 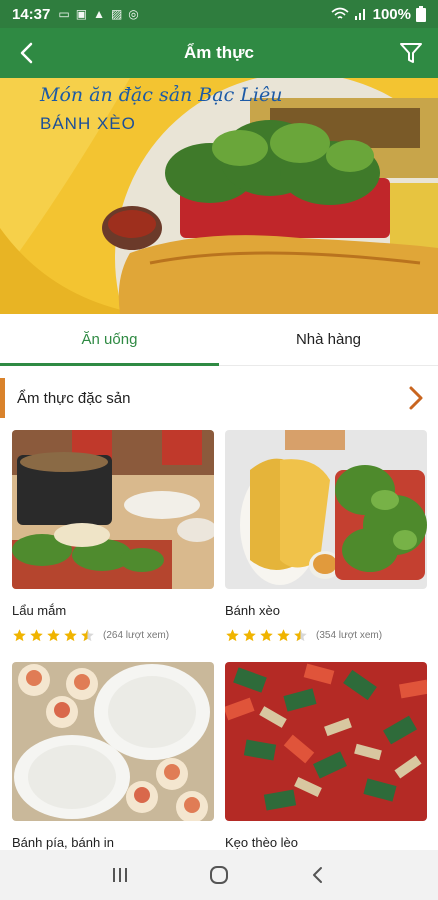 I want to click on battery-icon, so click(x=421, y=14).